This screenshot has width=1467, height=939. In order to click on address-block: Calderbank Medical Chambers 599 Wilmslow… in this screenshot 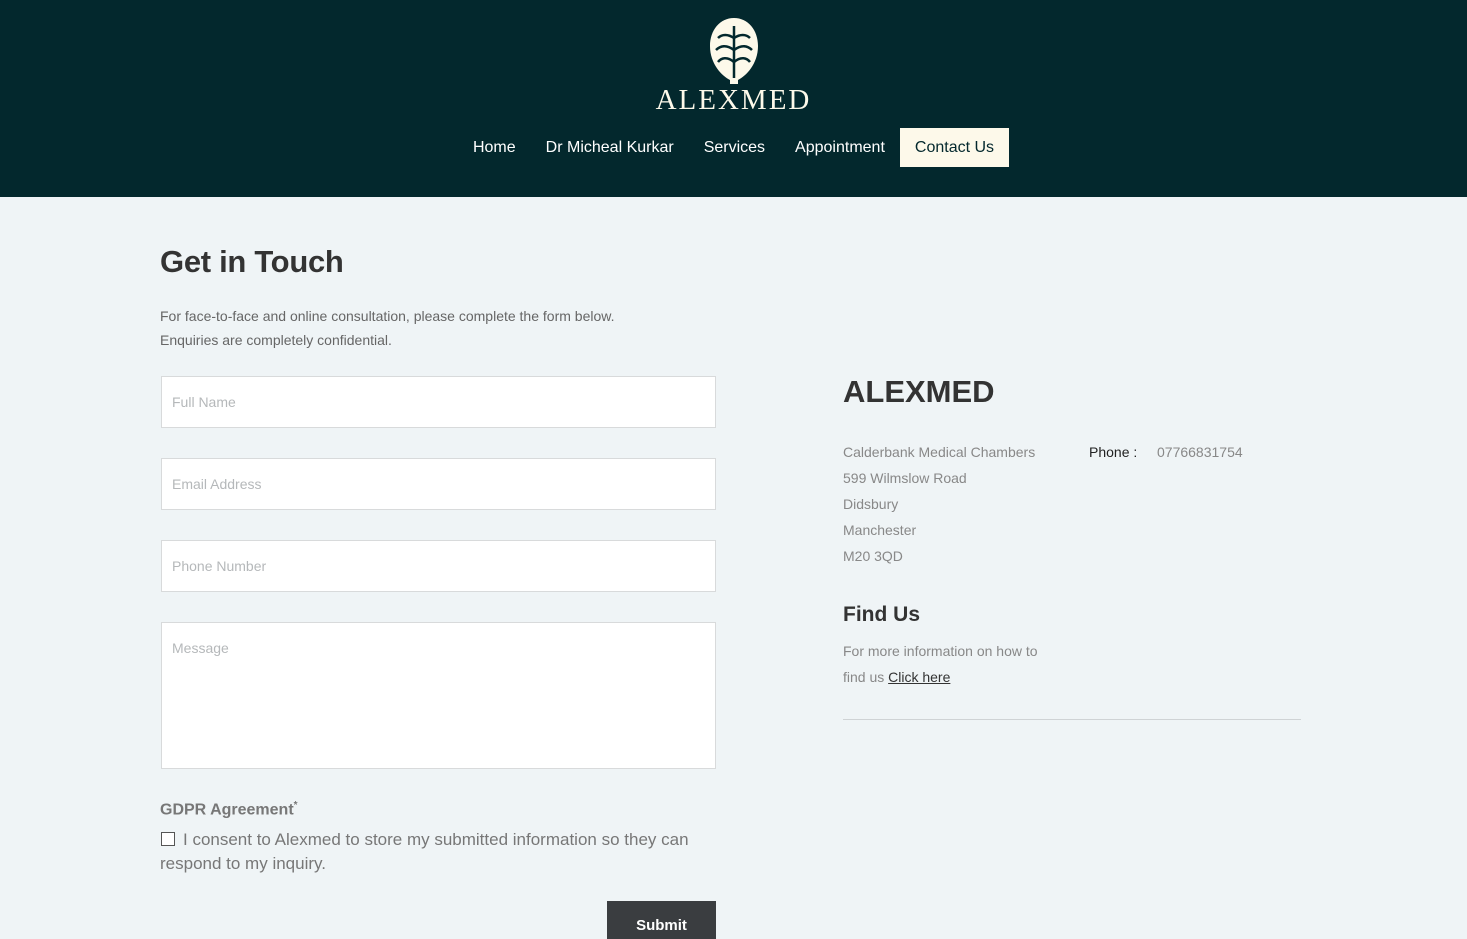, I will do `click(939, 504)`.